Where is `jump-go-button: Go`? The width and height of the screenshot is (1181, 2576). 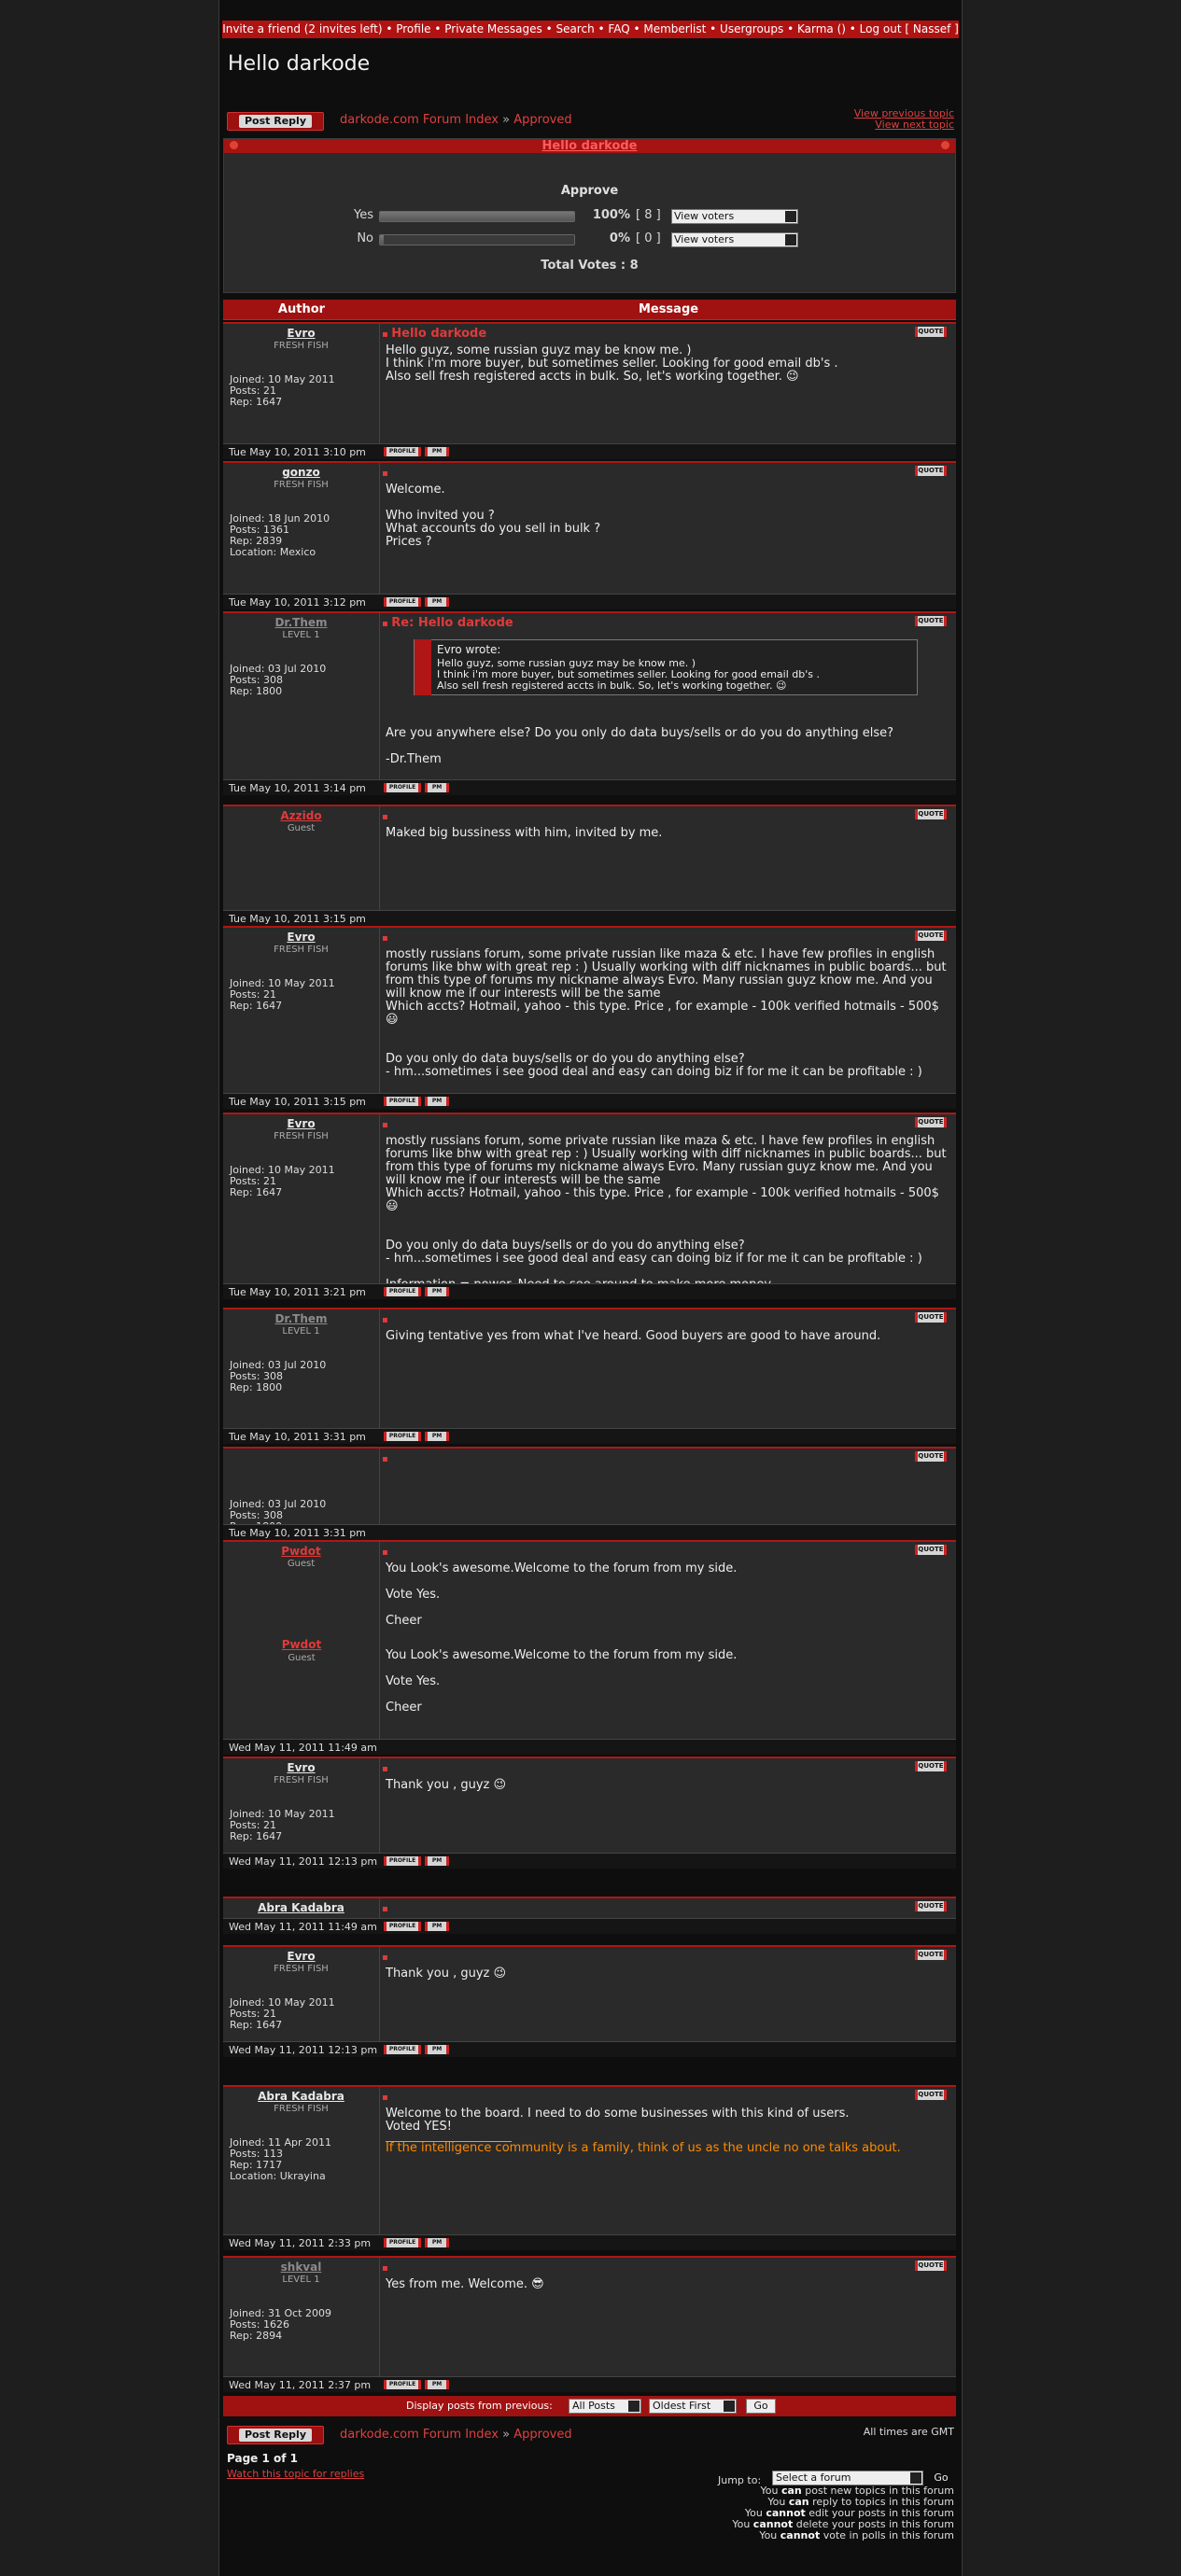 jump-go-button: Go is located at coordinates (941, 2478).